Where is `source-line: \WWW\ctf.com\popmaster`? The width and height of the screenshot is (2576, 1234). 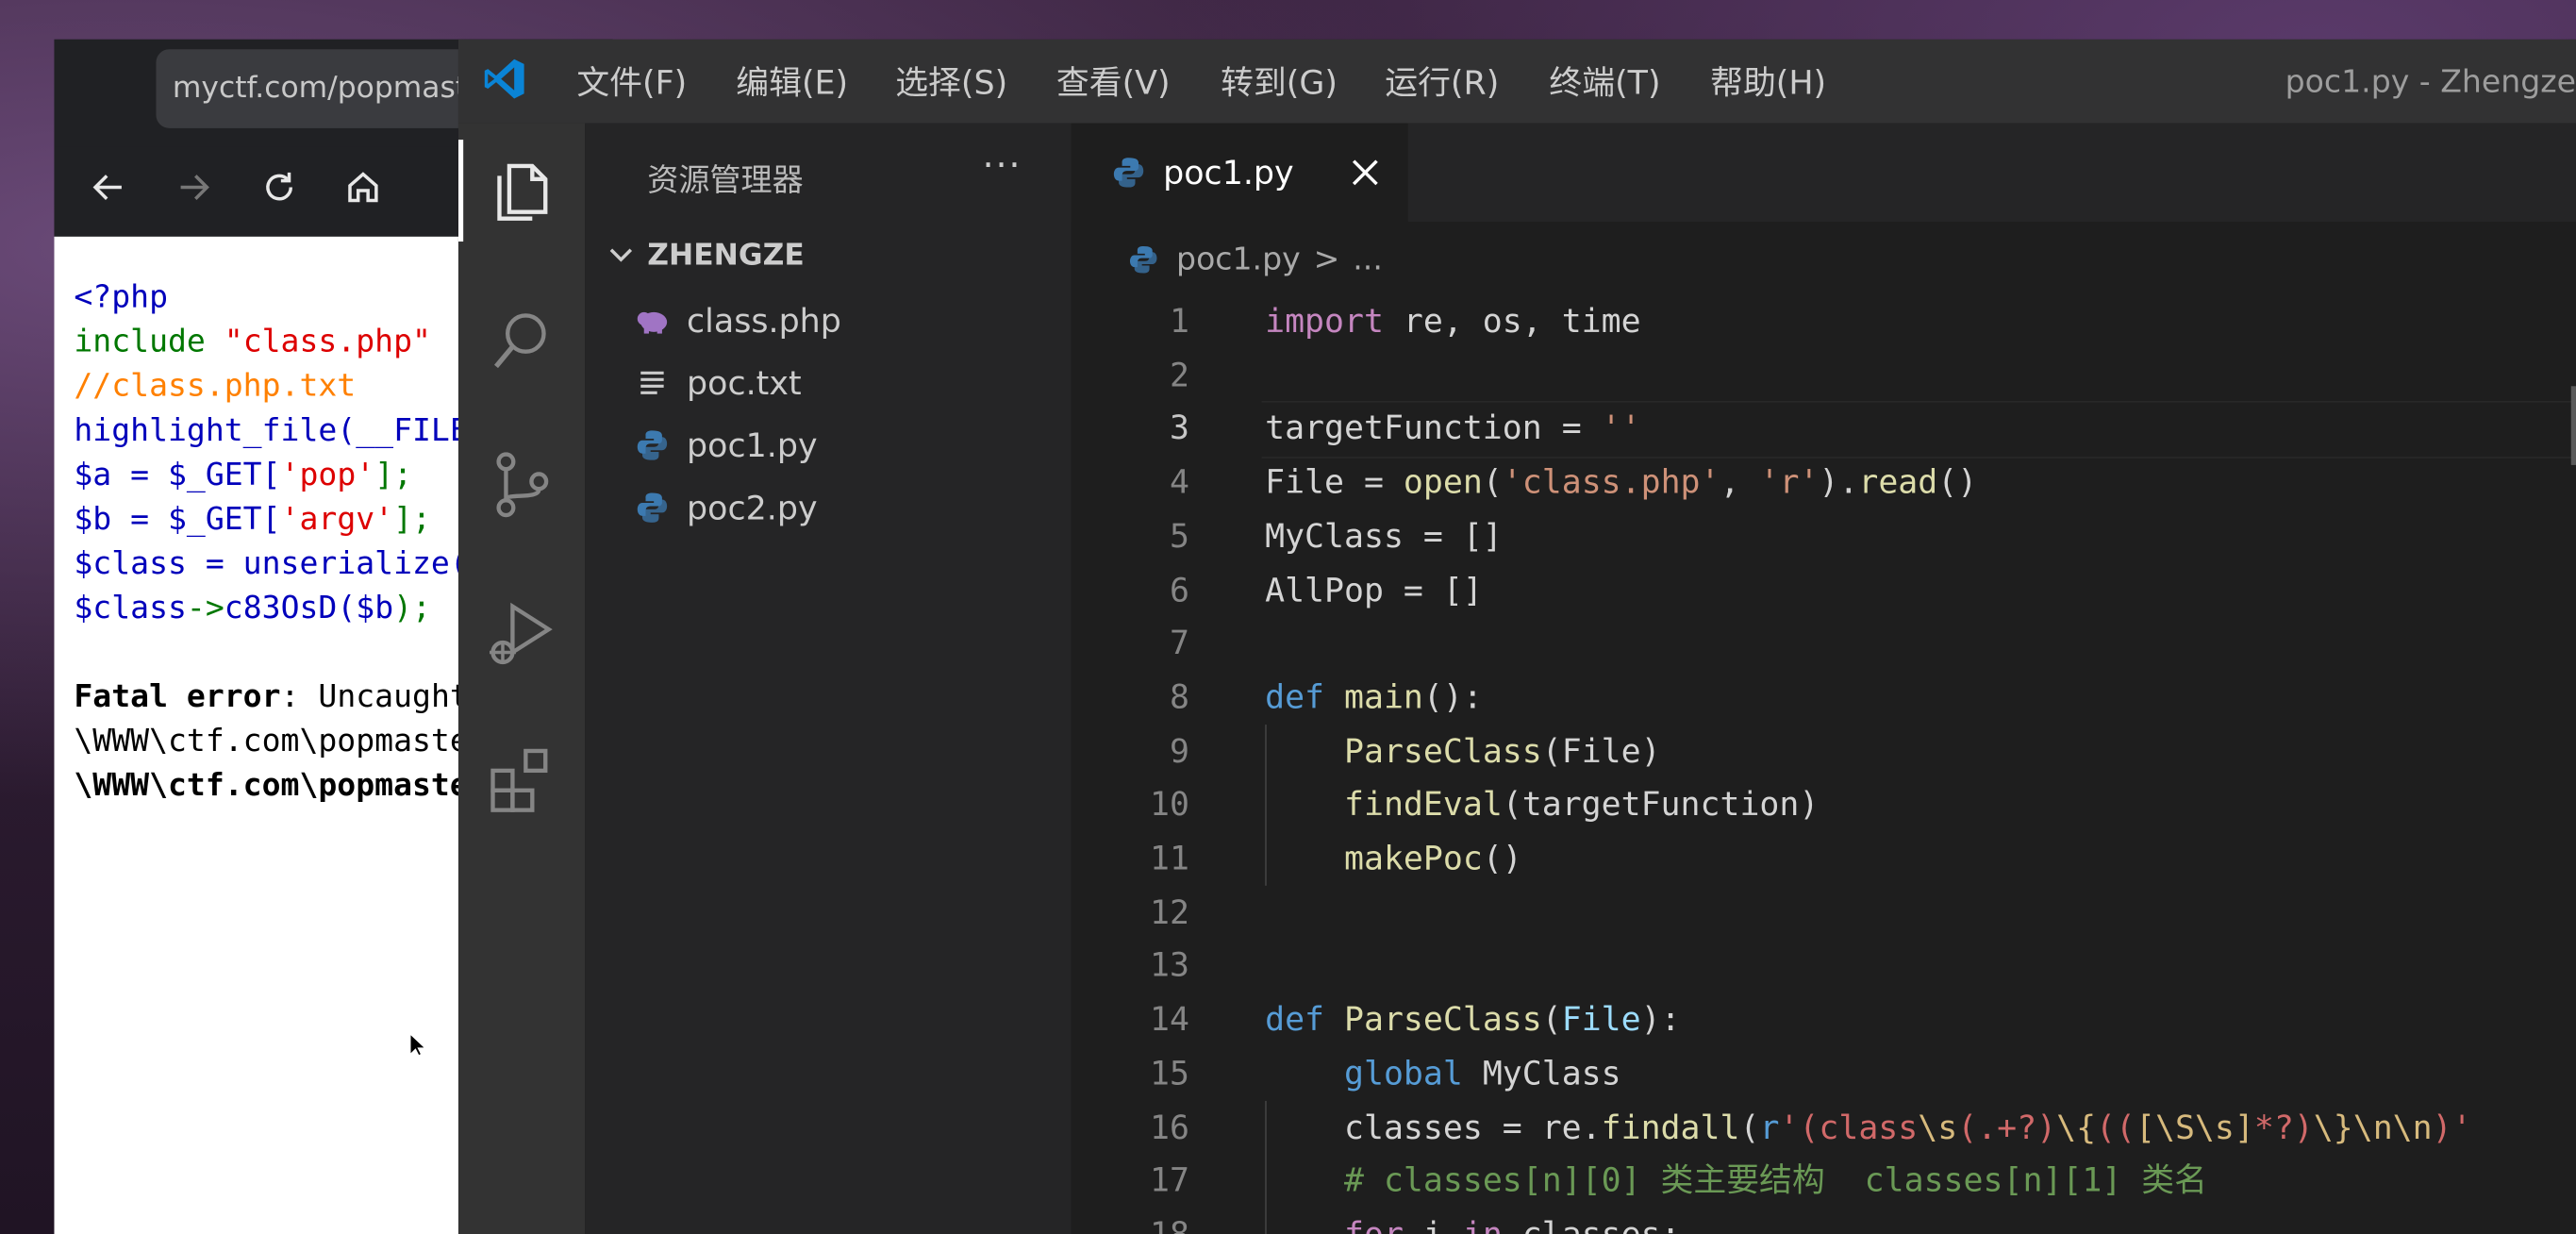 source-line: \WWW\ctf.com\popmaster is located at coordinates (280, 741).